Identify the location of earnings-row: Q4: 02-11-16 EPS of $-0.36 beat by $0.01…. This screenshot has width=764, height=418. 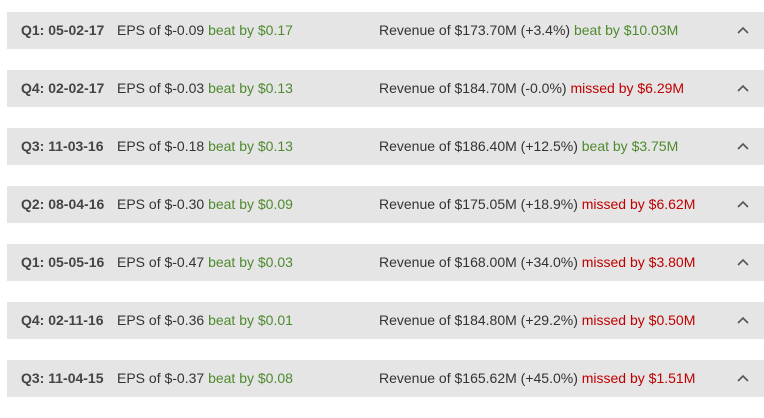
(385, 320).